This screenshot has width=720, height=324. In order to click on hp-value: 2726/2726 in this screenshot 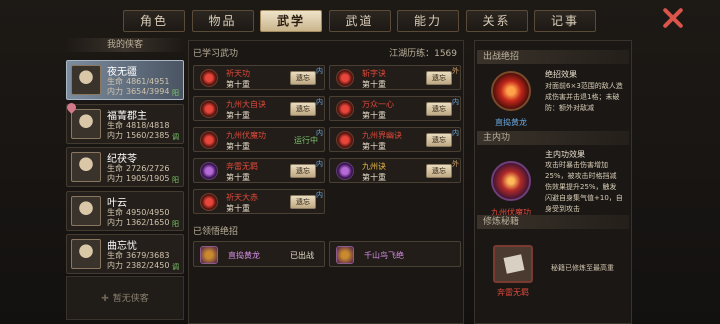, I will do `click(148, 168)`.